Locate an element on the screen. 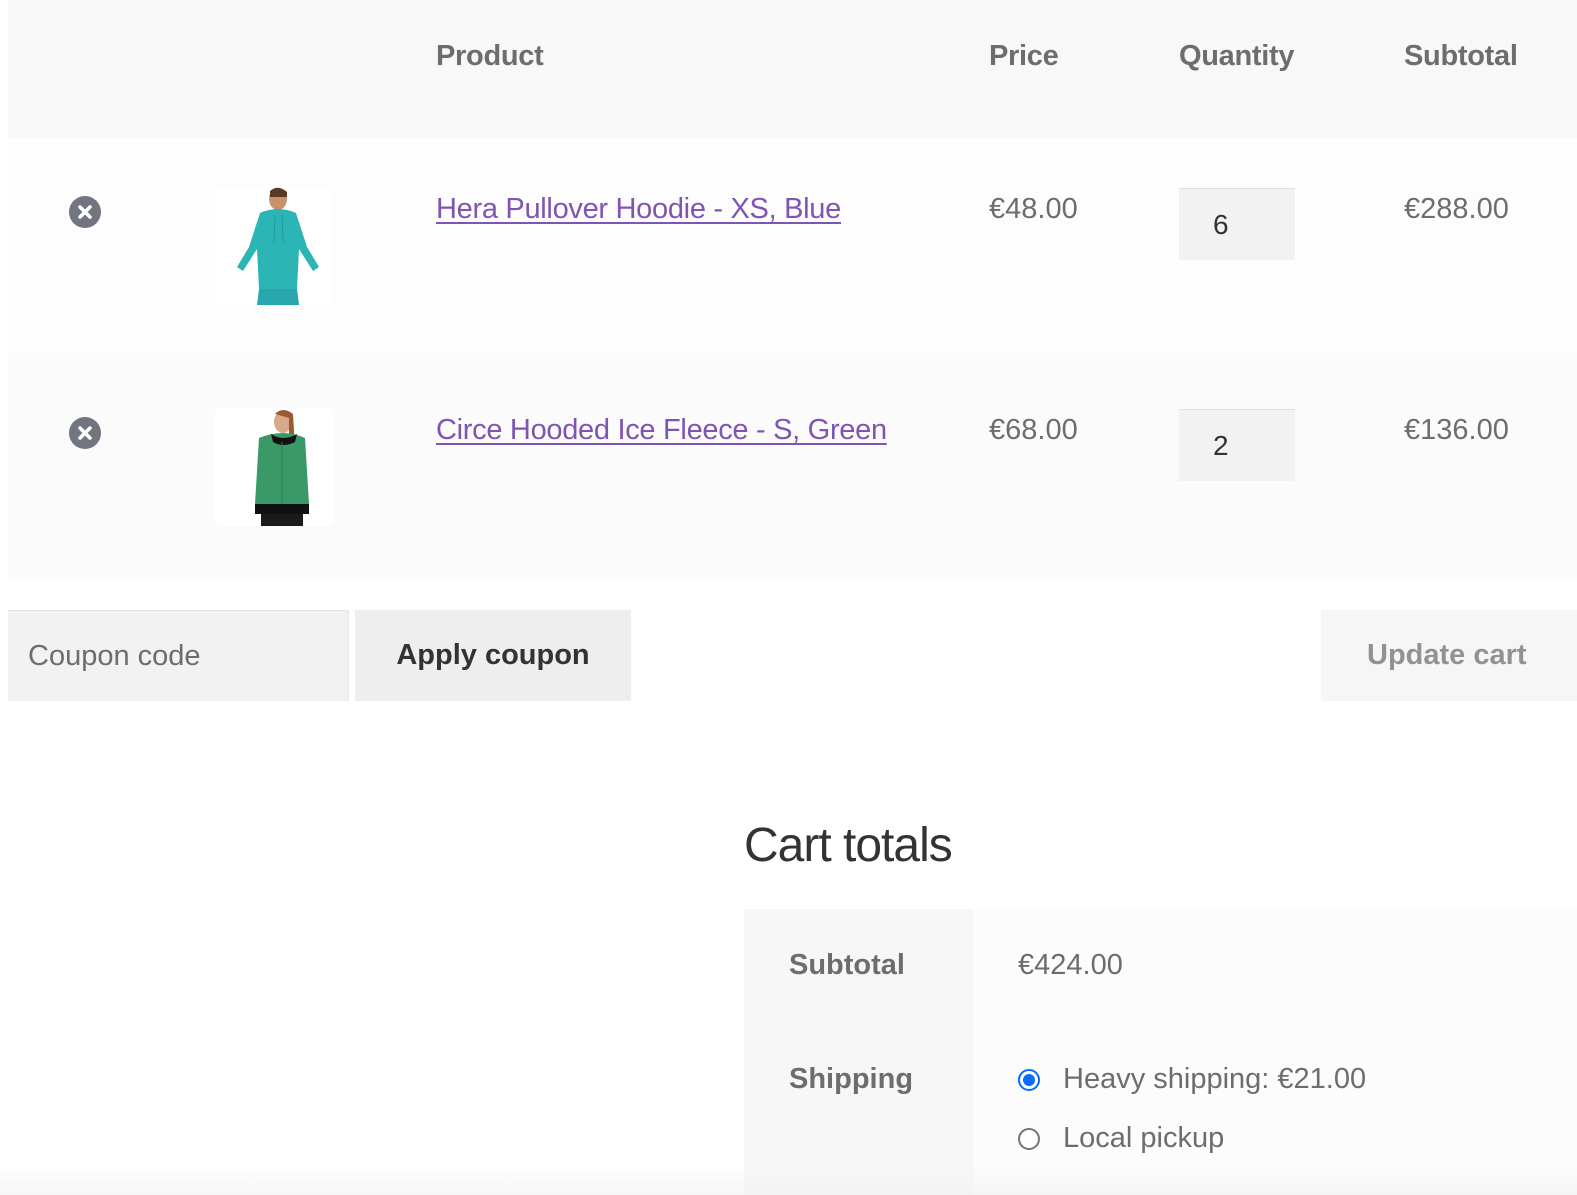  coupon-code-input is located at coordinates (178, 655).